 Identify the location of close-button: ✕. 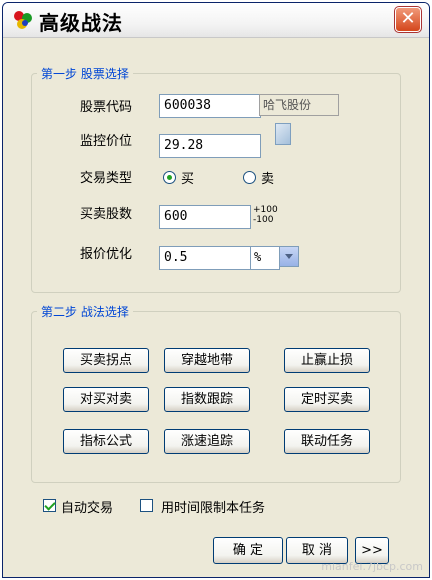
(408, 19).